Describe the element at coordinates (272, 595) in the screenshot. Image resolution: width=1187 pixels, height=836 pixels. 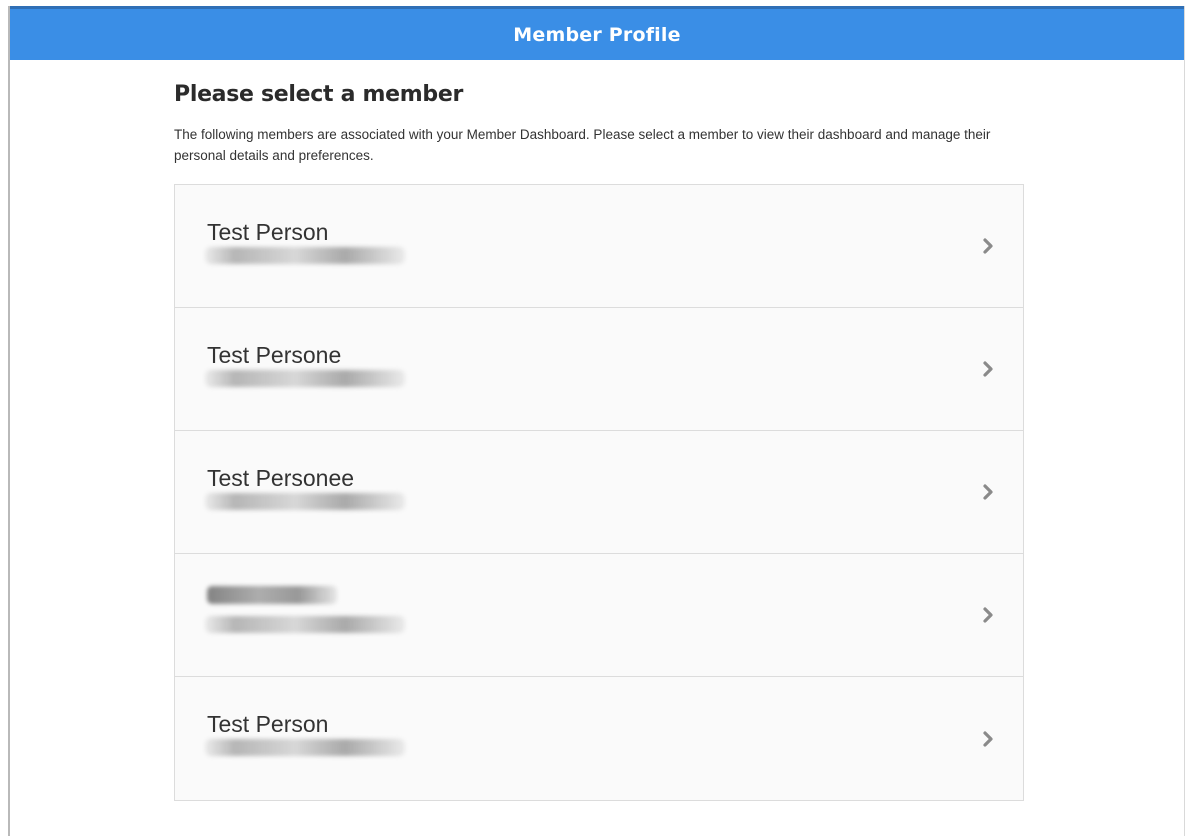
I see `member-name-redacted` at that location.